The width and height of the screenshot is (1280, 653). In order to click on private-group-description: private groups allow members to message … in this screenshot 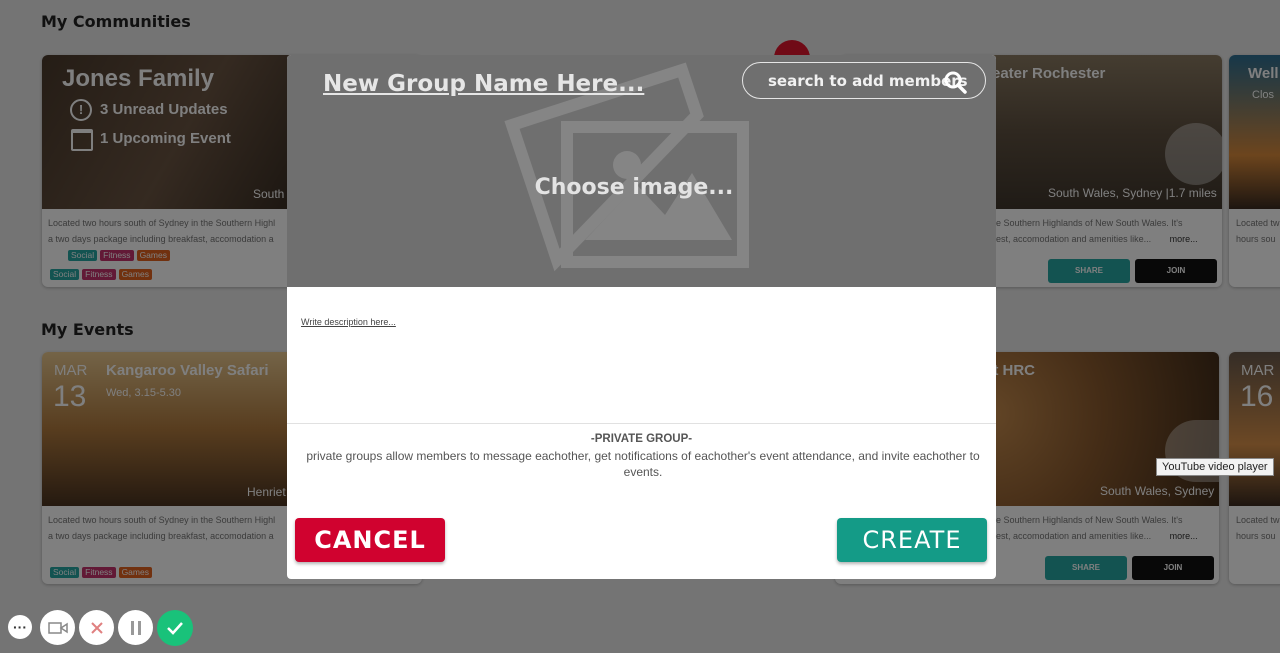, I will do `click(643, 464)`.